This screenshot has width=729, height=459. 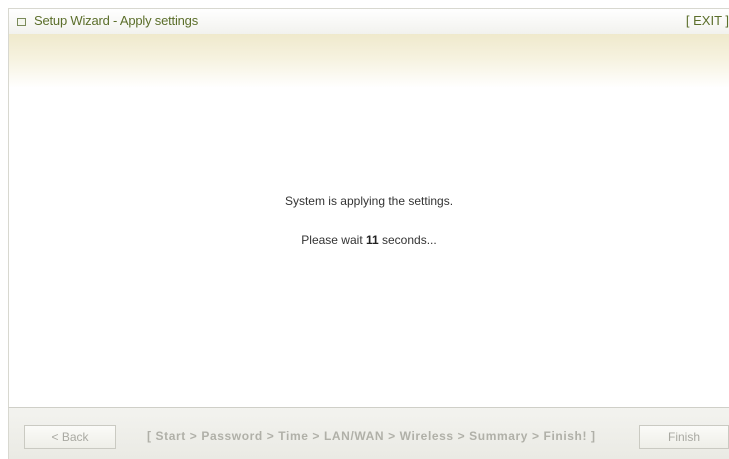 What do you see at coordinates (368, 21) in the screenshot?
I see `title-bar: Setup Wizard - Apply settings [ EXIT ]` at bounding box center [368, 21].